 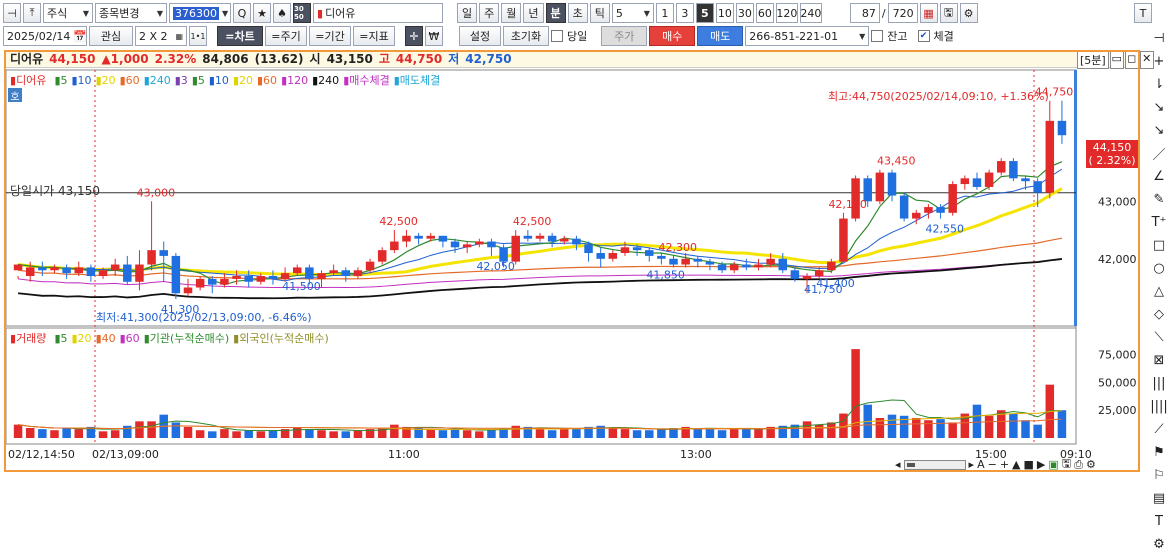 What do you see at coordinates (1066, 464) in the screenshot?
I see `save-chart-icon: 🖫` at bounding box center [1066, 464].